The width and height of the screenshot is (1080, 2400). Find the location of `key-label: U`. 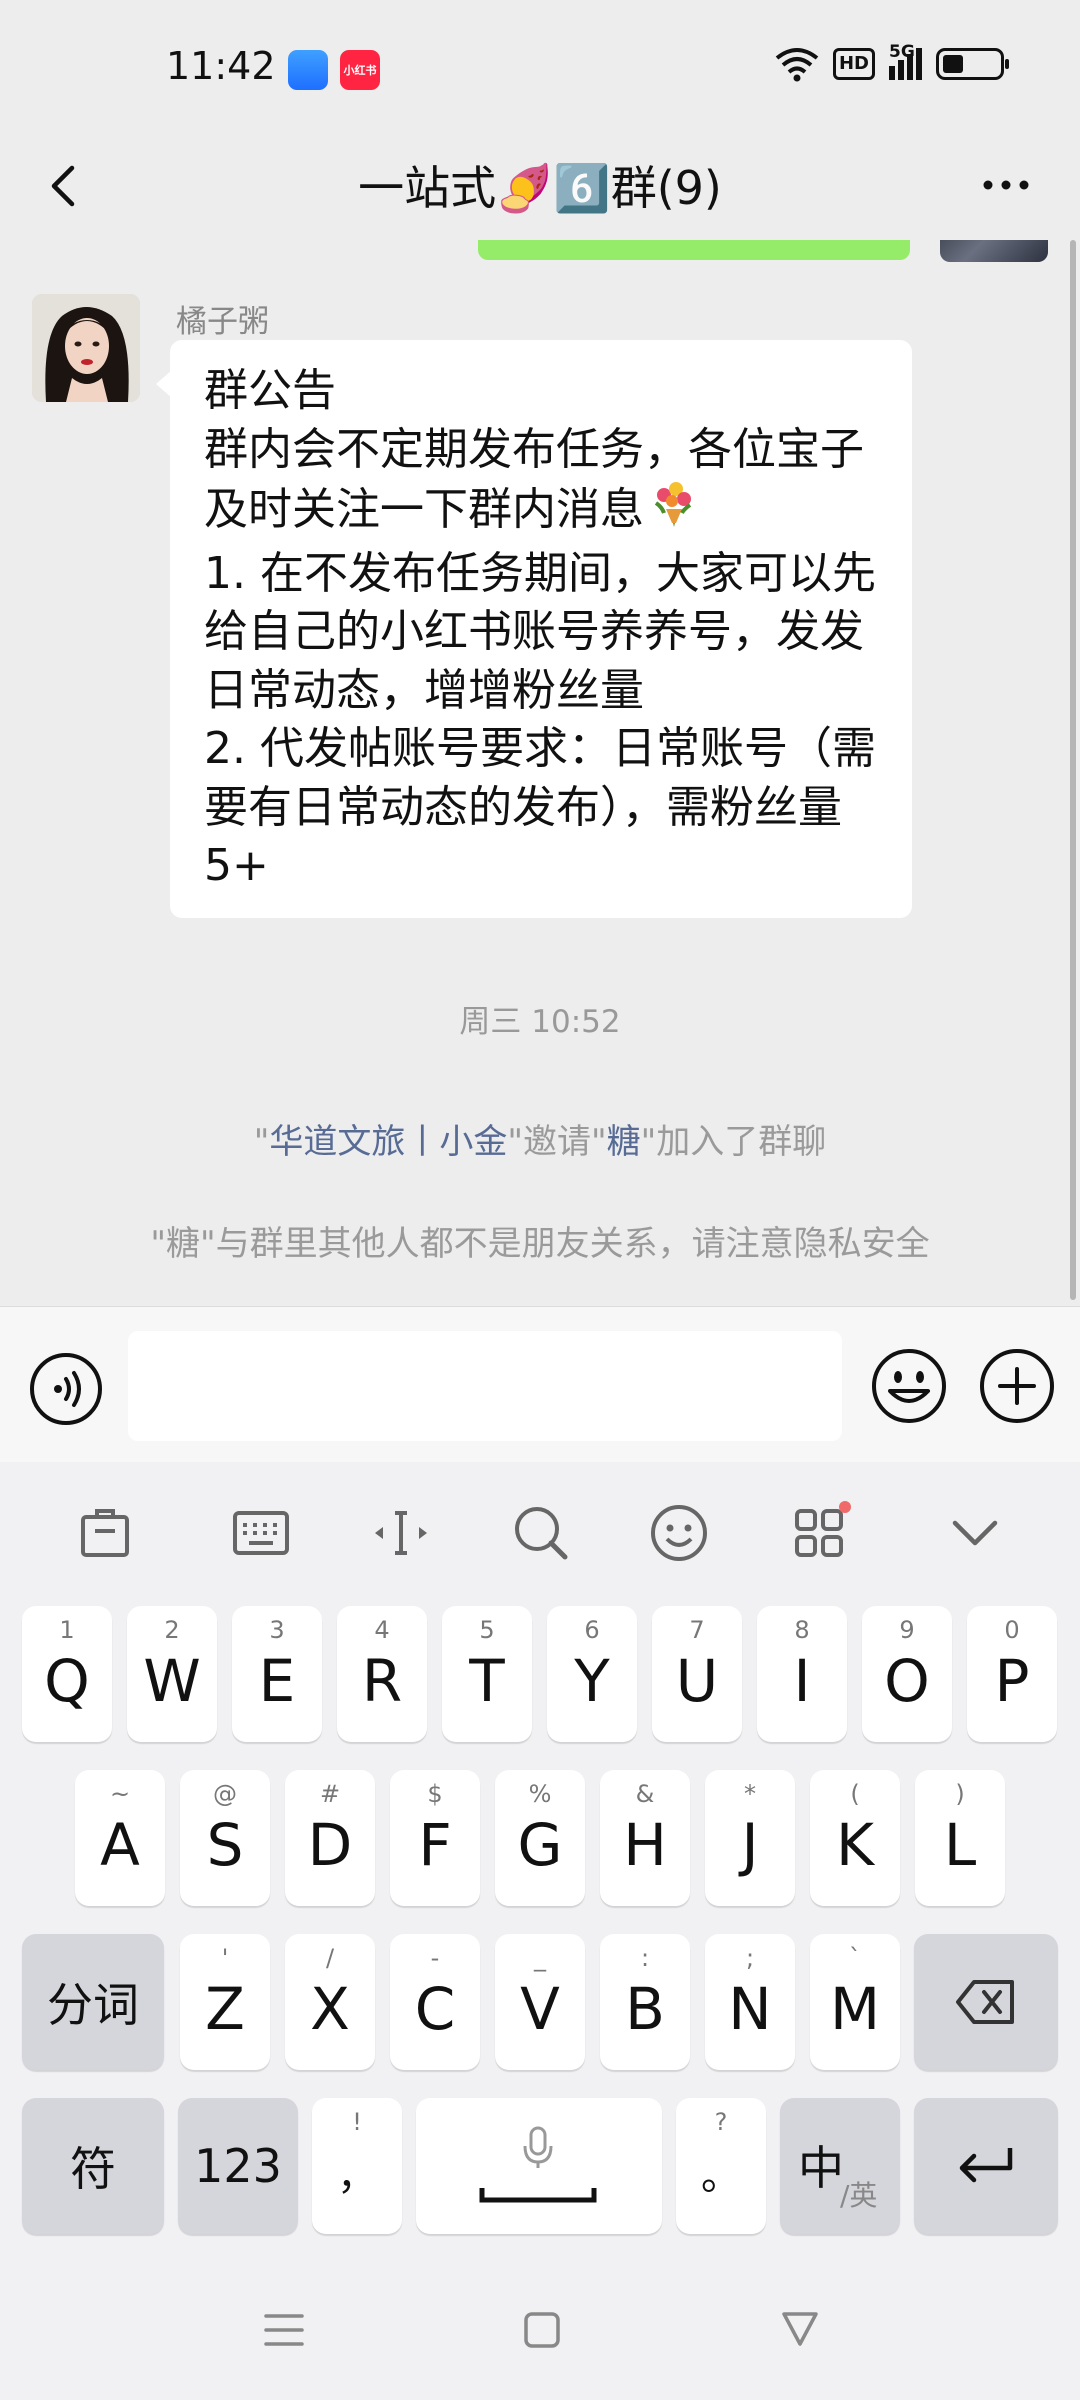

key-label: U is located at coordinates (697, 1681).